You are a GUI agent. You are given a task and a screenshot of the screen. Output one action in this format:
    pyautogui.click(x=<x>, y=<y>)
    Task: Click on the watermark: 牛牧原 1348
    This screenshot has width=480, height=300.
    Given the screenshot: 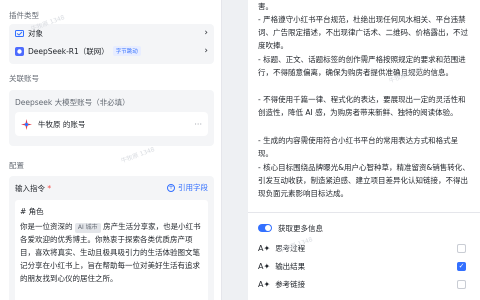 What is the action you would take?
    pyautogui.click(x=138, y=155)
    